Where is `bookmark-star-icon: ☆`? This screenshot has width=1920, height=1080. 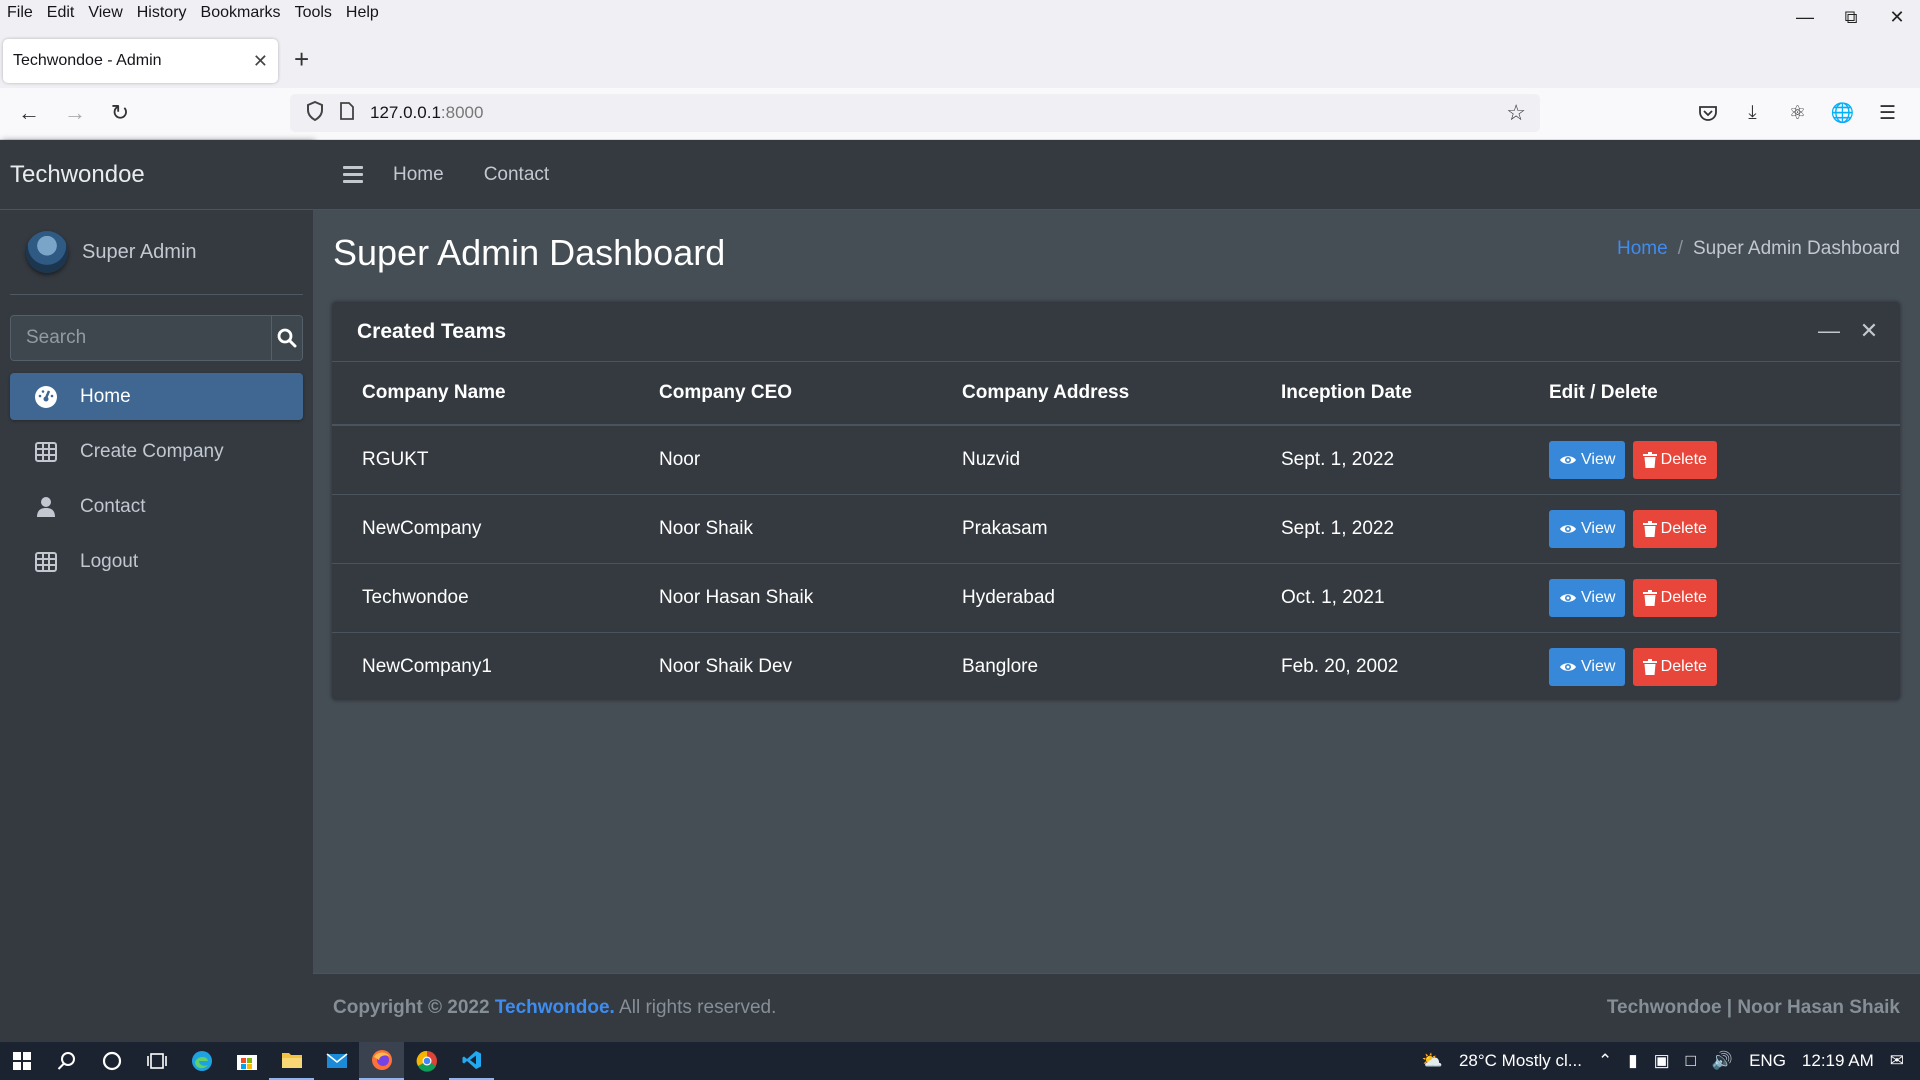 bookmark-star-icon: ☆ is located at coordinates (1516, 113).